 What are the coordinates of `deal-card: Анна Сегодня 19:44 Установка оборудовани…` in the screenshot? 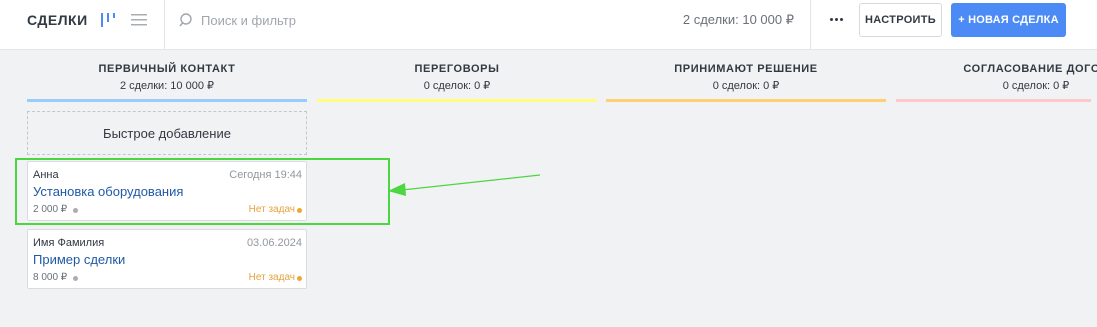 It's located at (167, 191).